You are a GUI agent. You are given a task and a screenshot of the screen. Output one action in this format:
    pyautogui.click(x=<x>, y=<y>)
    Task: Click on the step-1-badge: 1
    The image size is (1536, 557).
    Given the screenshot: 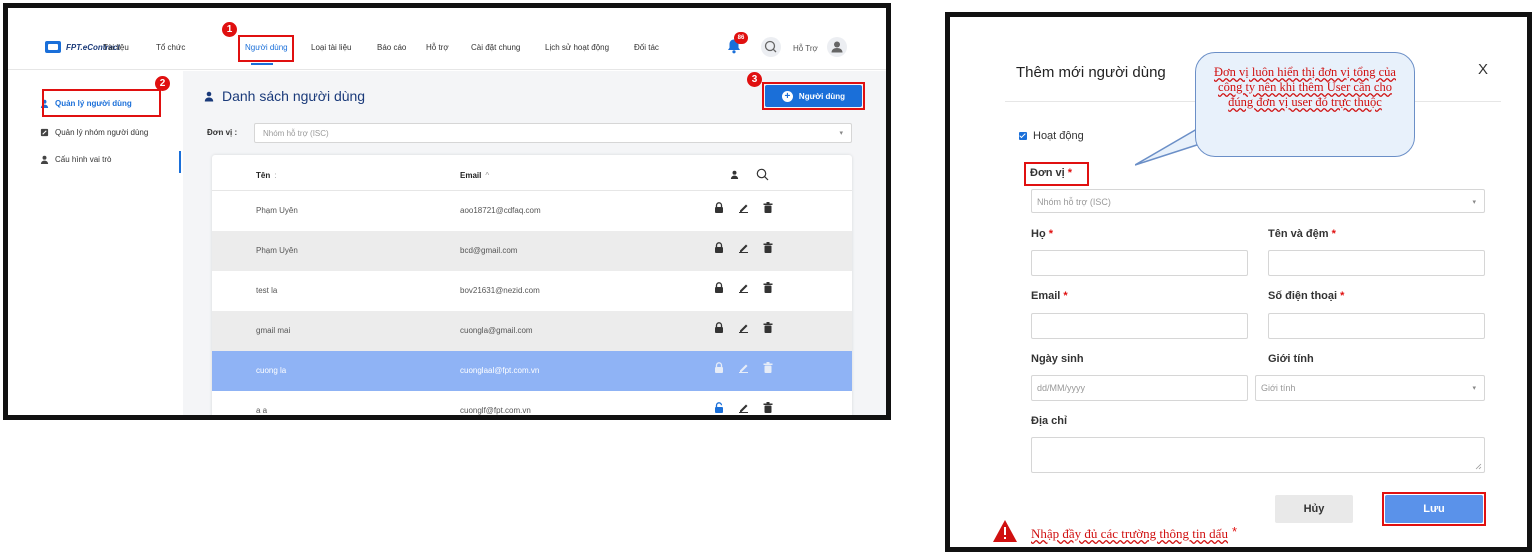 What is the action you would take?
    pyautogui.click(x=229, y=29)
    